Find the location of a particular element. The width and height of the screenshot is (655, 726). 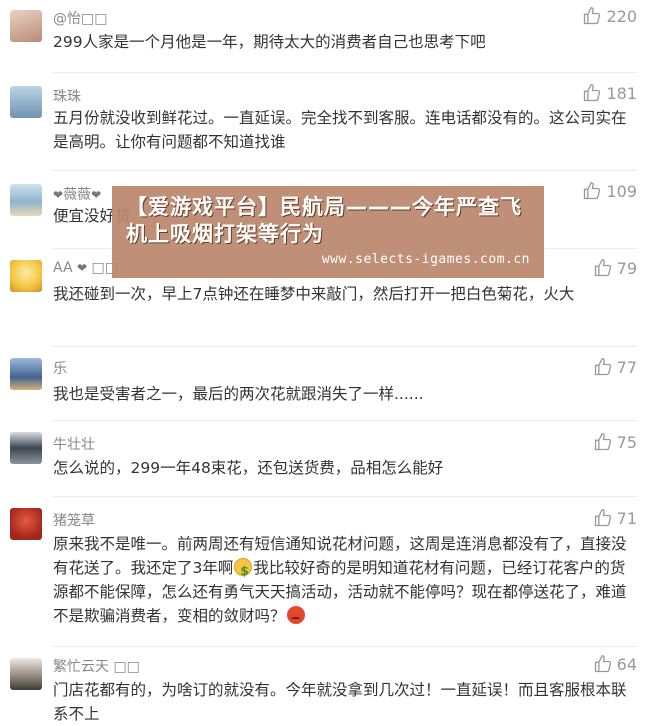

like-count: 75 is located at coordinates (626, 442).